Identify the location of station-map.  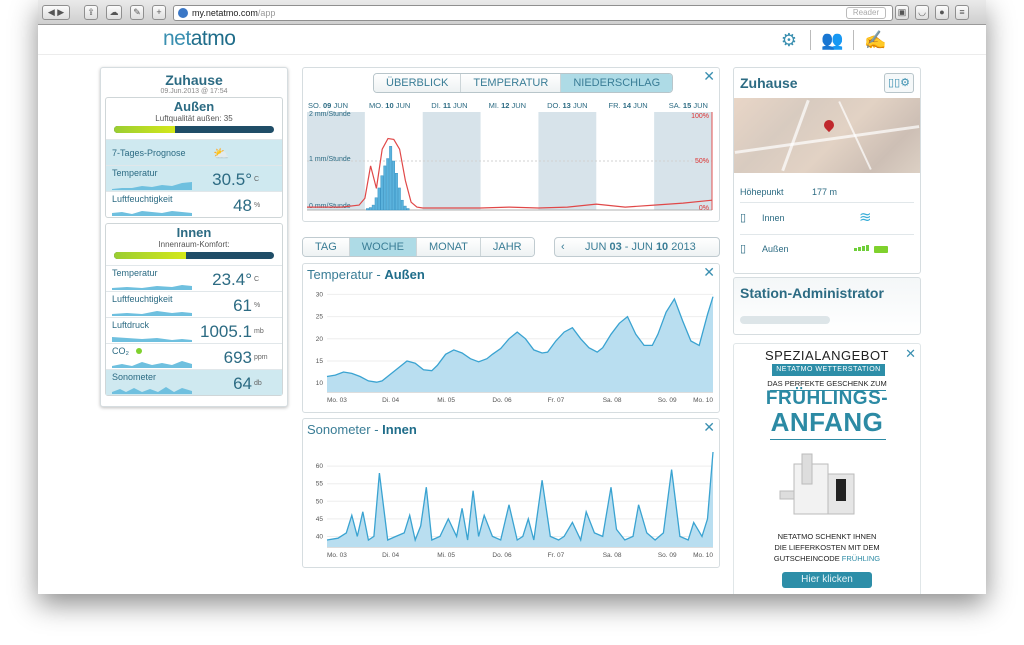
(827, 135).